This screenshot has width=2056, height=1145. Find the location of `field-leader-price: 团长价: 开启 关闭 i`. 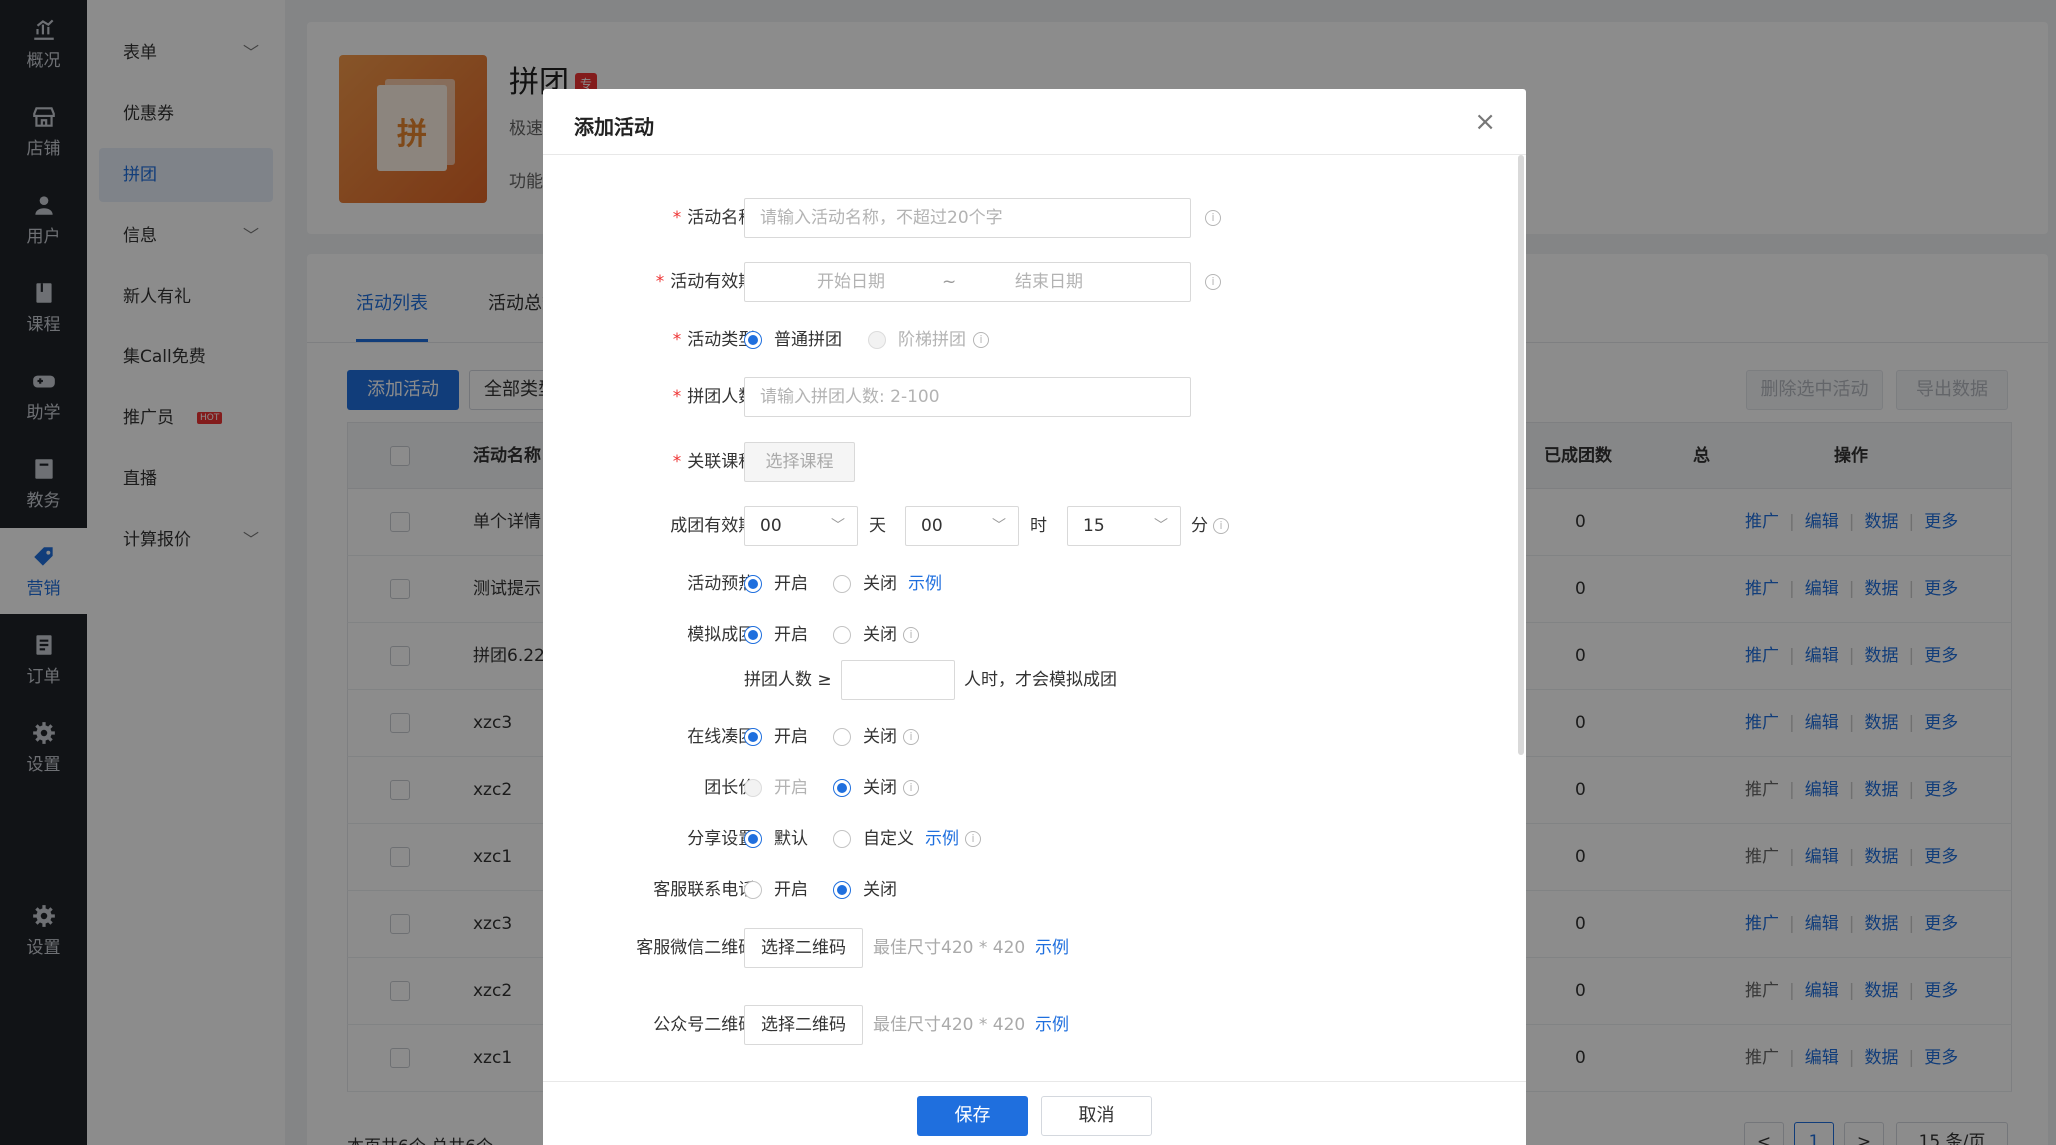

field-leader-price: 团长价: 开启 关闭 i is located at coordinates (1034, 788).